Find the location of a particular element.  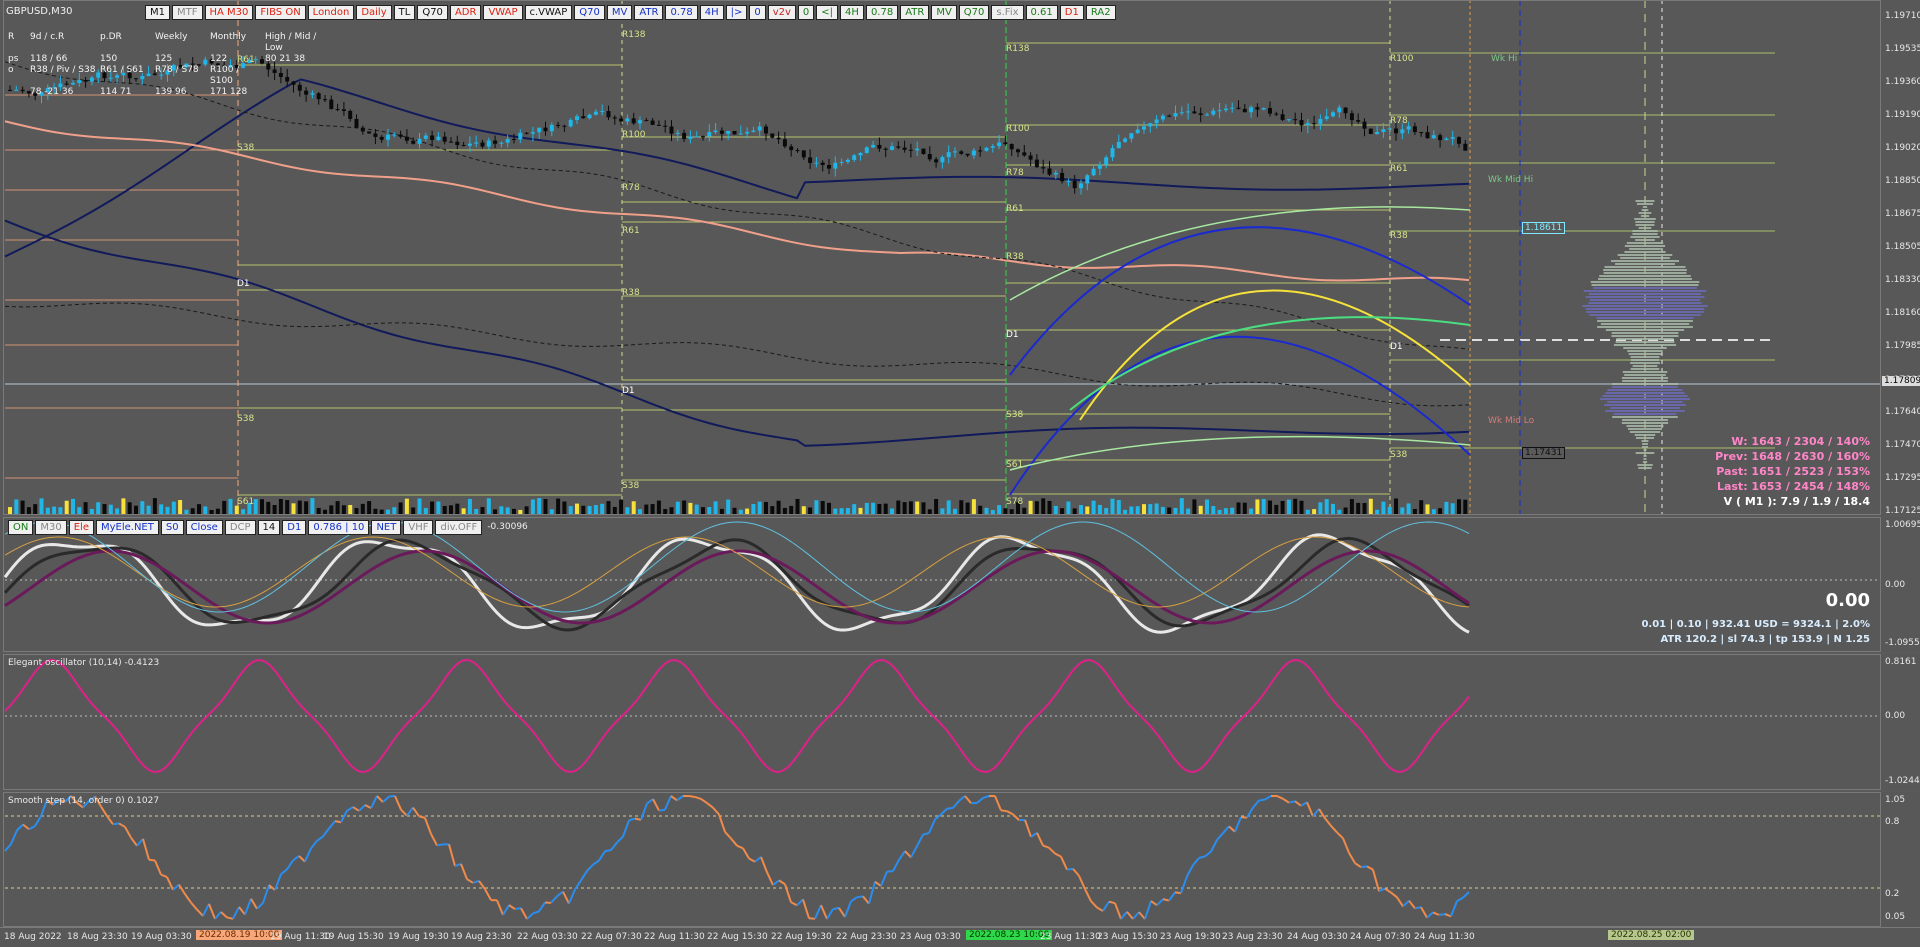

oscillator-2-axis: 0.8161 0.00 -1.0244 is located at coordinates (1900, 722).